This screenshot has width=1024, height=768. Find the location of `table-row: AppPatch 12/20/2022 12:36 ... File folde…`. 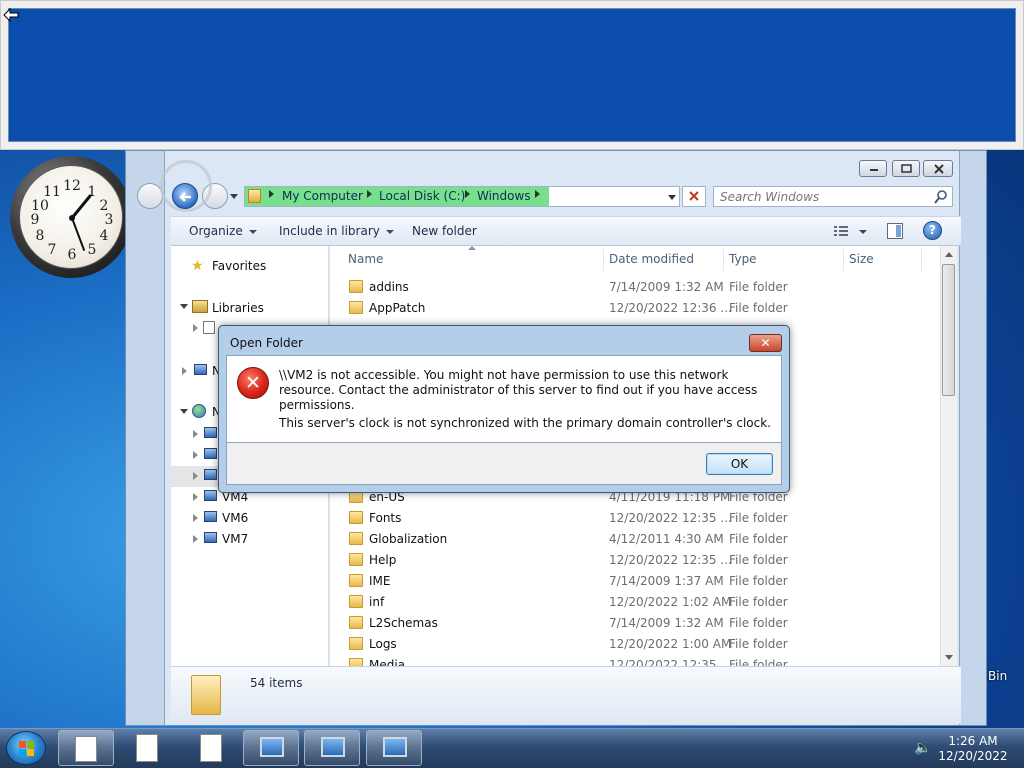

table-row: AppPatch 12/20/2022 12:36 ... File folde… is located at coordinates (635, 308).